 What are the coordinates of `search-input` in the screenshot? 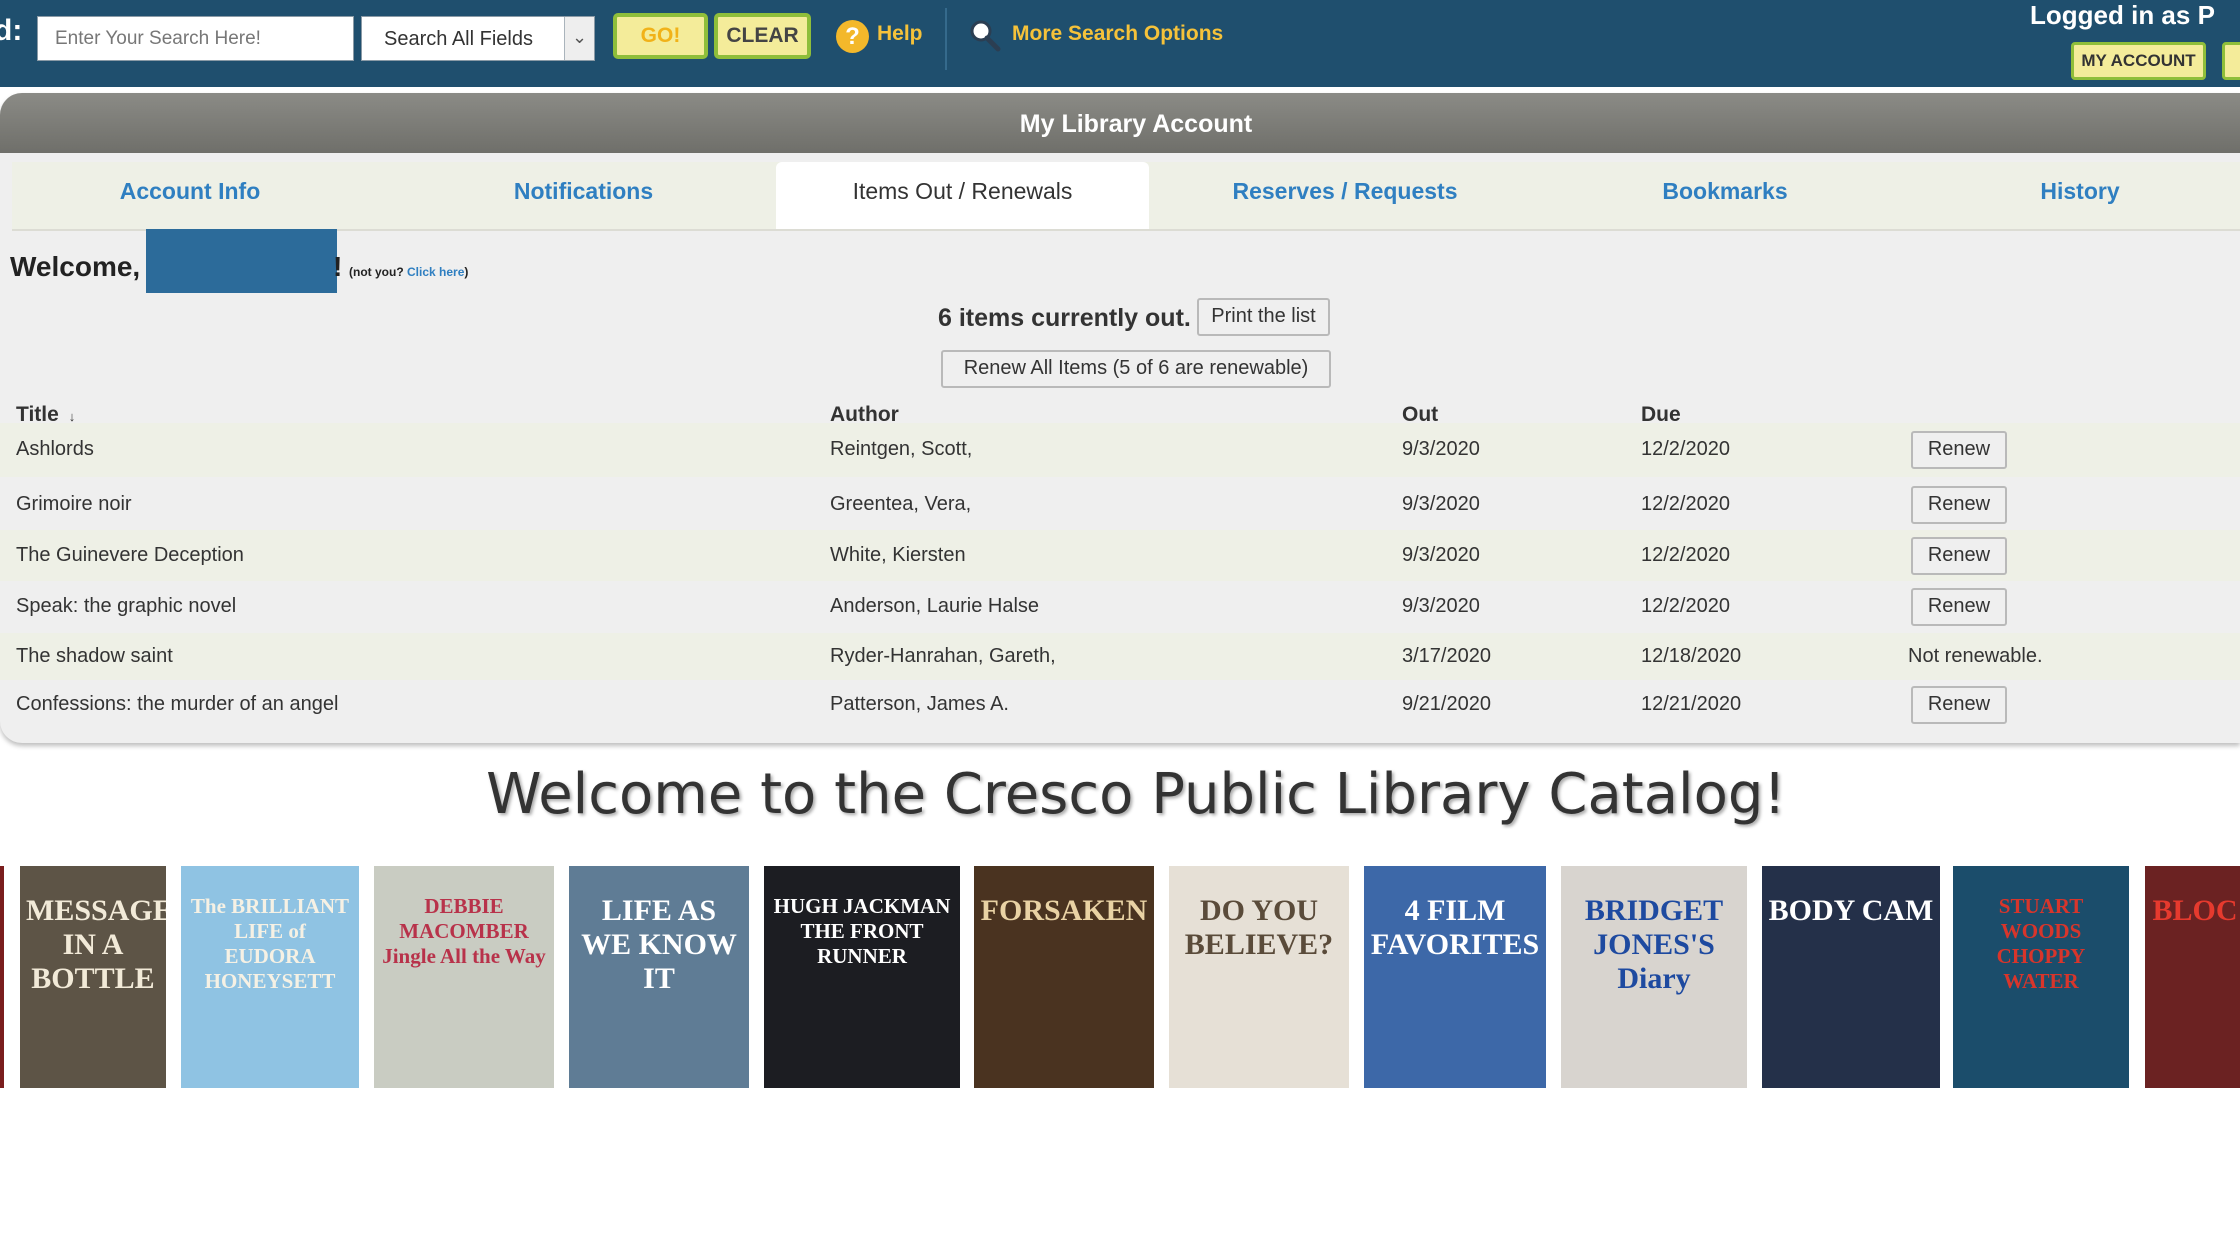 It's located at (195, 38).